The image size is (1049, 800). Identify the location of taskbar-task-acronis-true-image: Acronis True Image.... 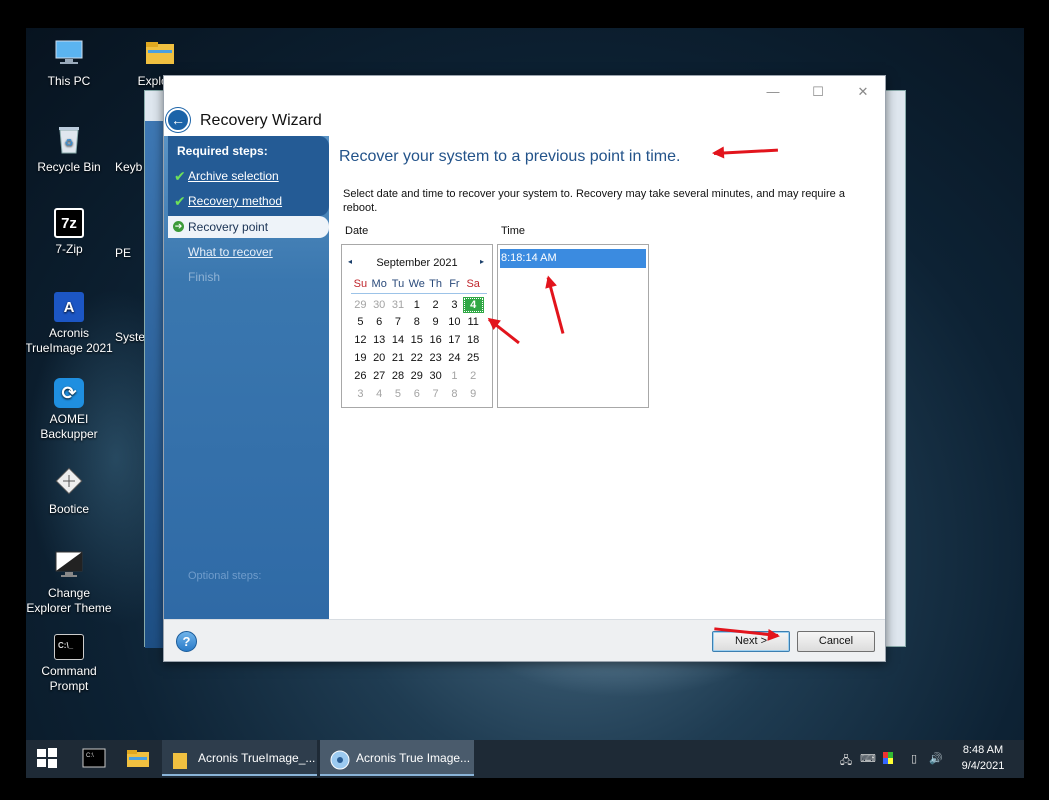
(397, 758).